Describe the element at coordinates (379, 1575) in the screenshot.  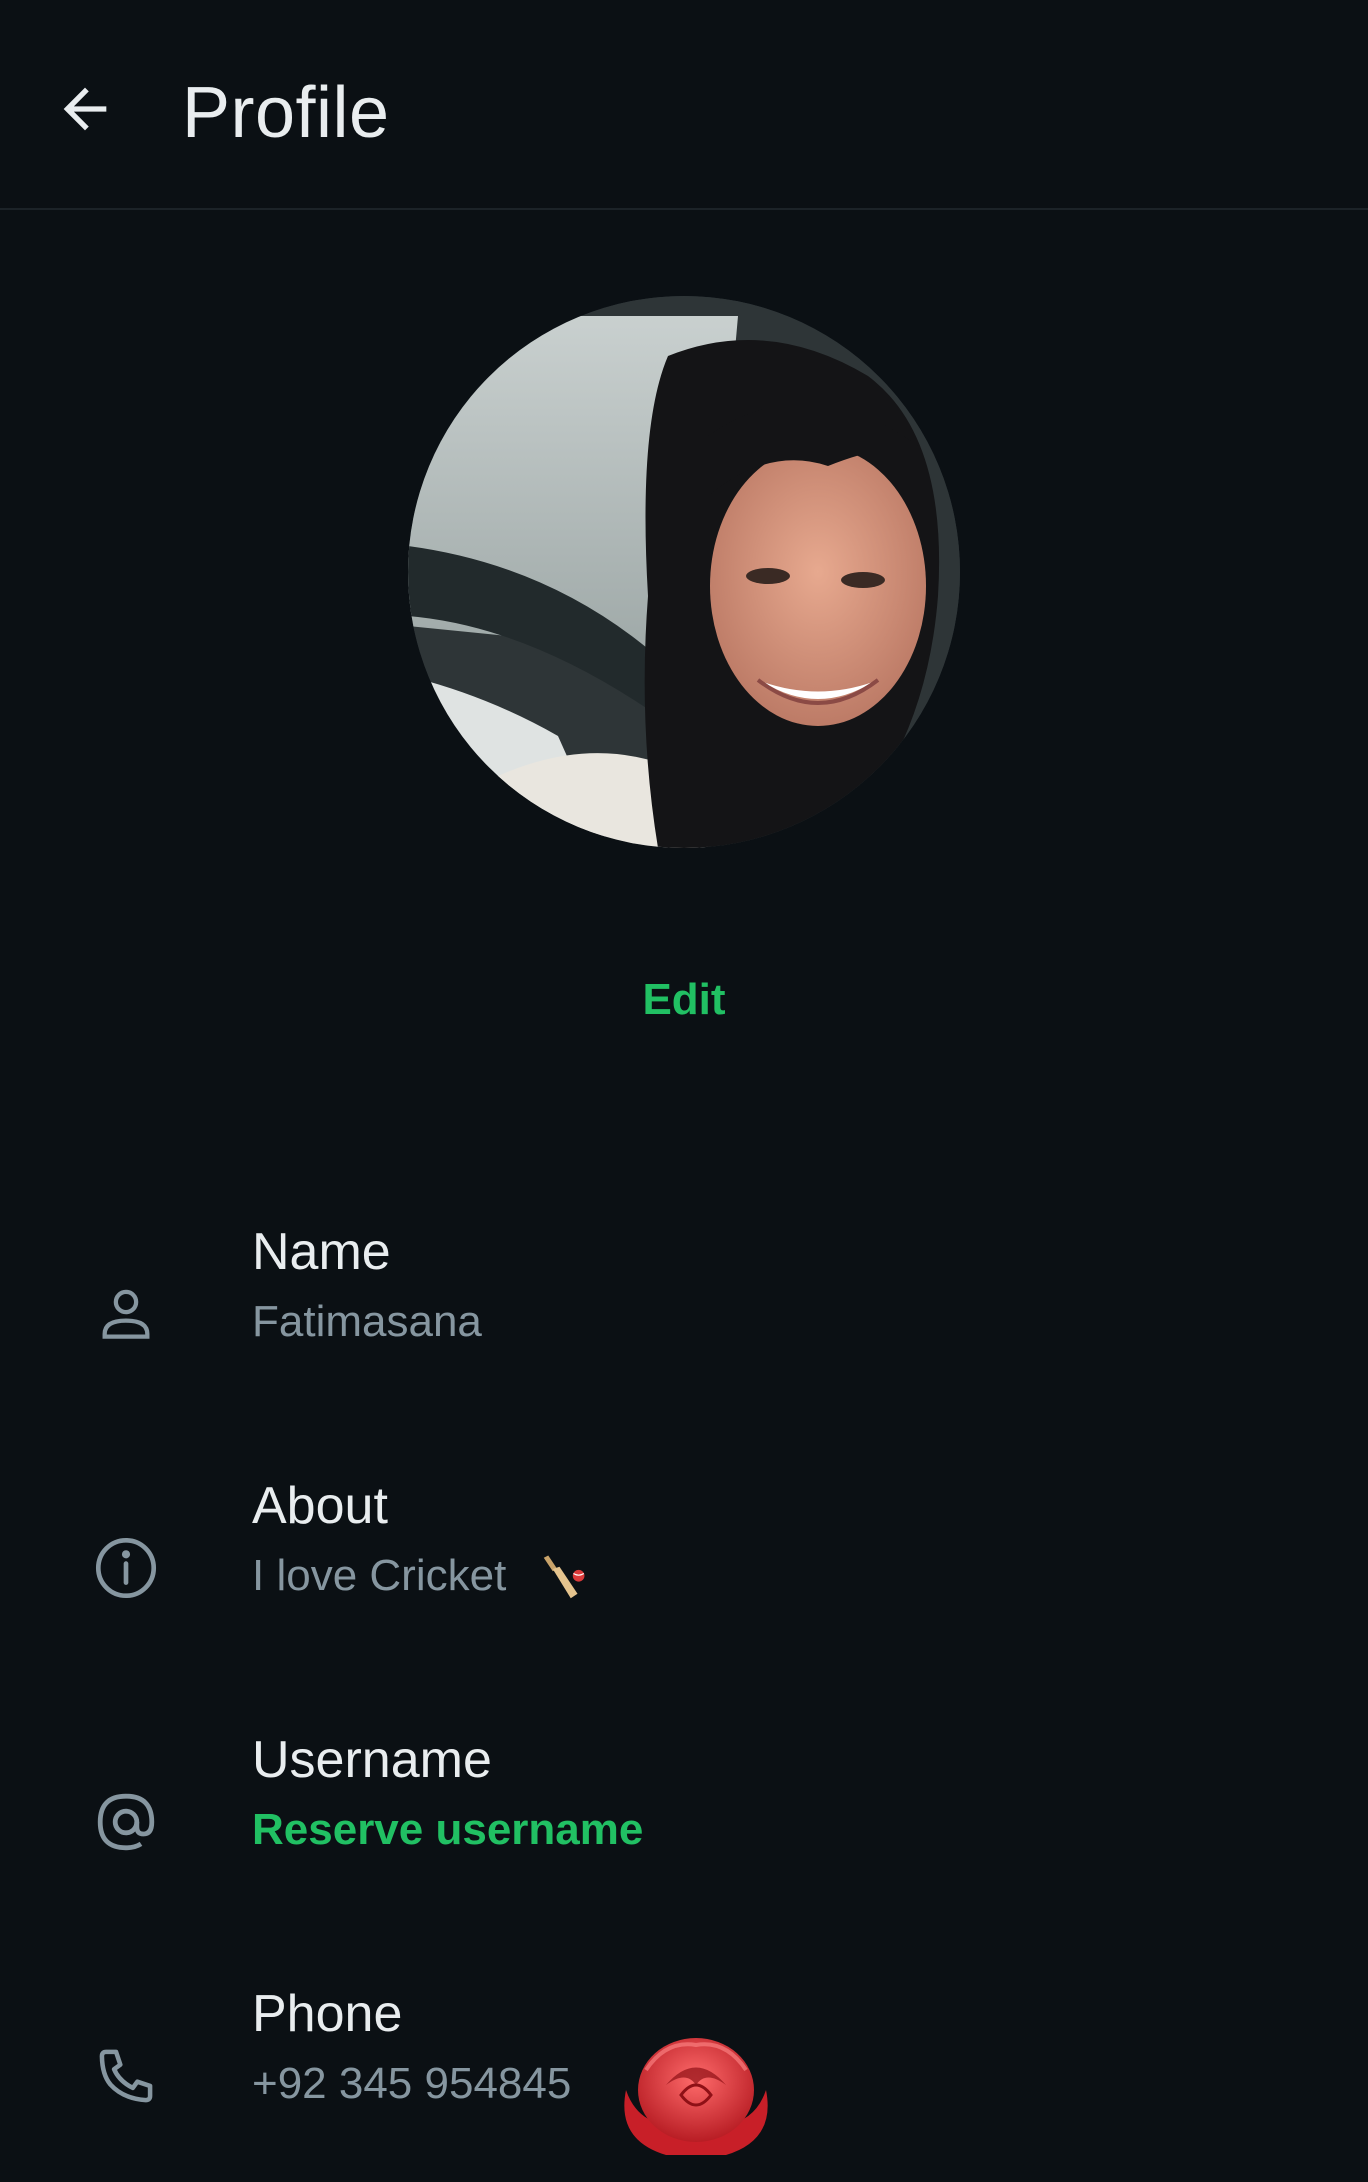
I see `about-value: I love Cricket` at that location.